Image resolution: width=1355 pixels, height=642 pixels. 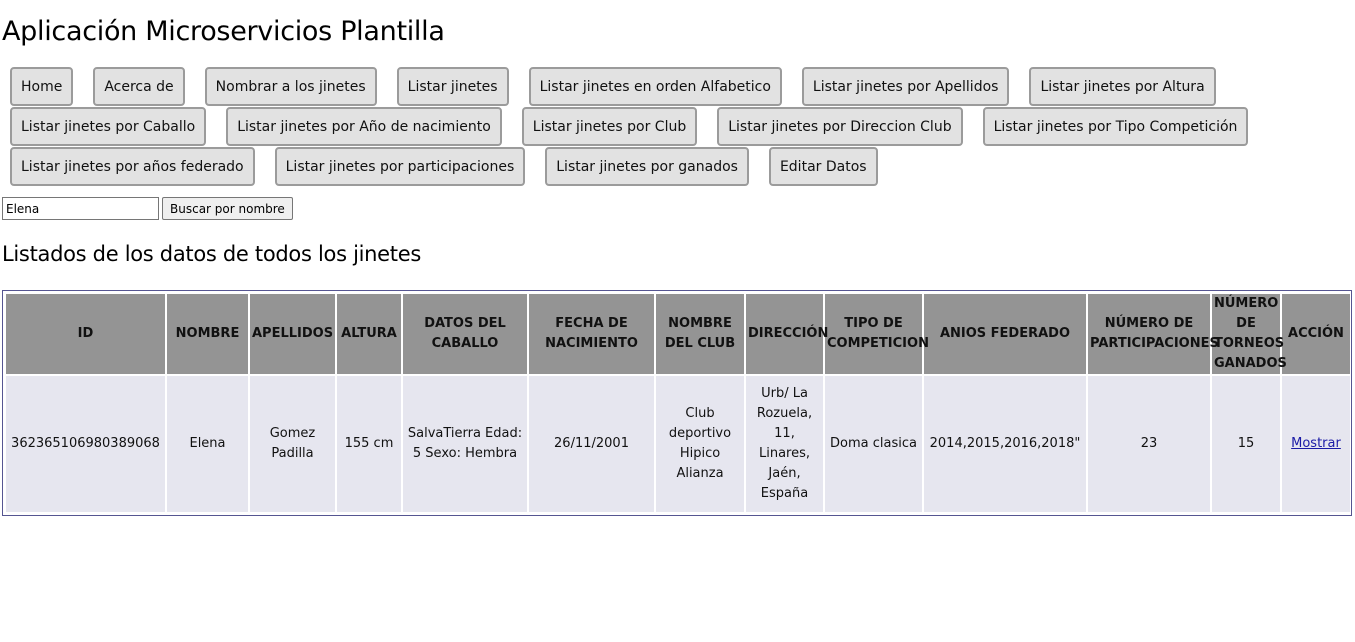 What do you see at coordinates (290, 86) in the screenshot?
I see `nav-name-riders-button: Nombrar a los jinetes` at bounding box center [290, 86].